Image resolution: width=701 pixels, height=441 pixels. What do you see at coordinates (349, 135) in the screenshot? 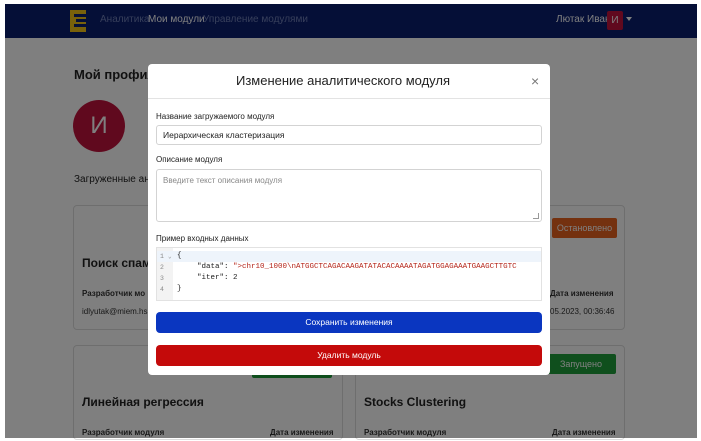
I see `module-name-input` at bounding box center [349, 135].